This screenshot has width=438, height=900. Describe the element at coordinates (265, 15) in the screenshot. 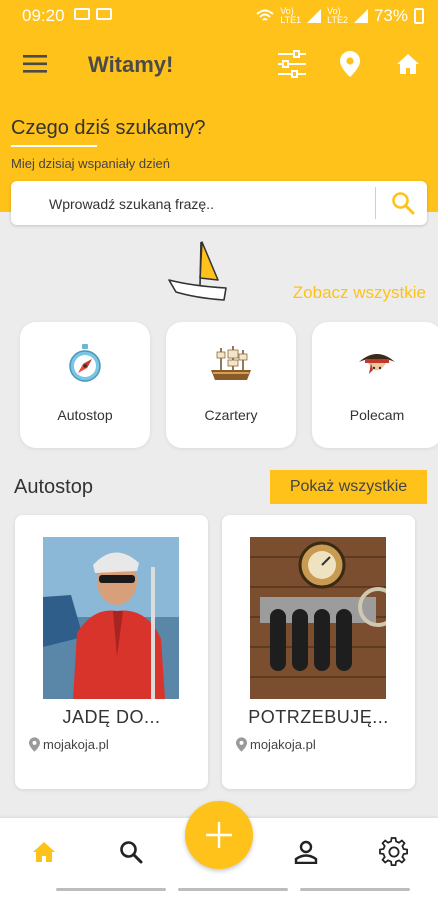

I see `wifi-icon` at that location.